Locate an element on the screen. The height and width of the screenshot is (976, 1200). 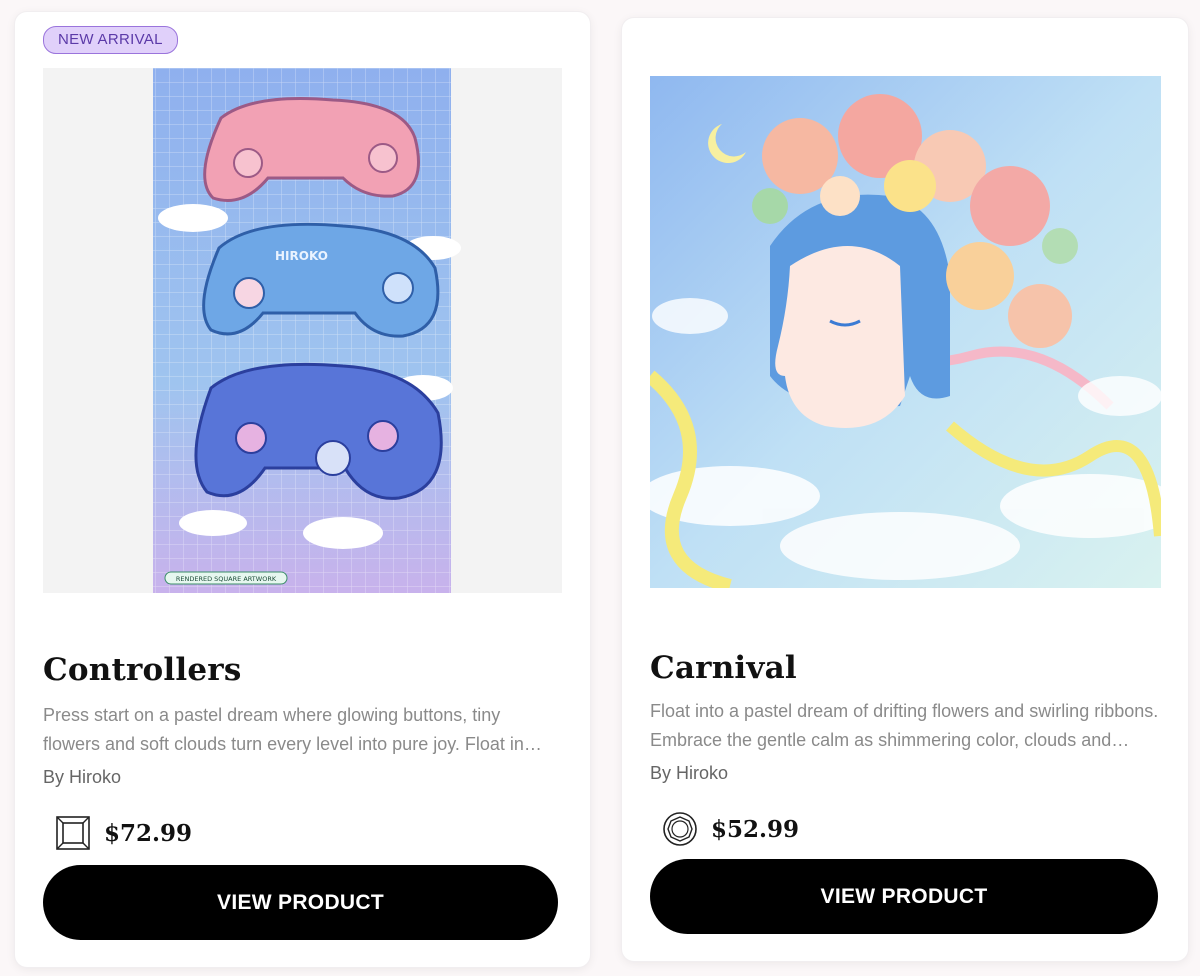
product-title: Controllers is located at coordinates (142, 670).